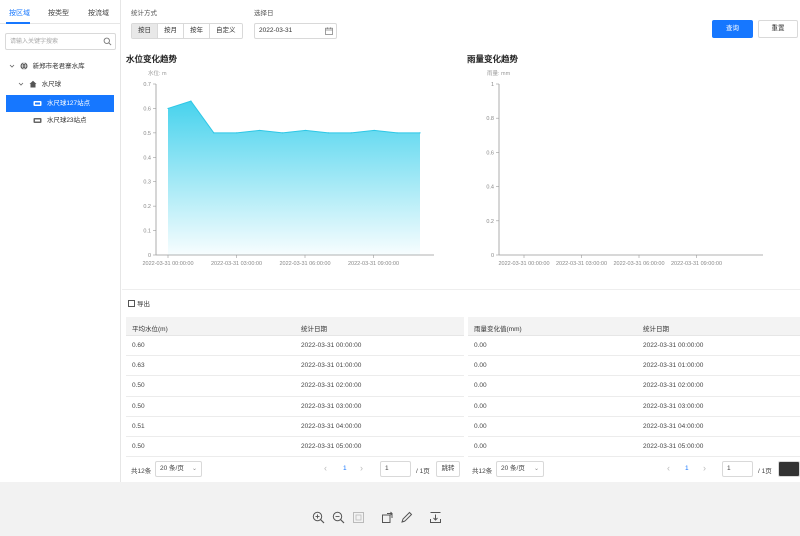 The height and width of the screenshot is (536, 800). I want to click on rain-table-pagination: 共12条 20 条/页 ⌄ ‹ 1 › 1 / 1页, so click(634, 469).